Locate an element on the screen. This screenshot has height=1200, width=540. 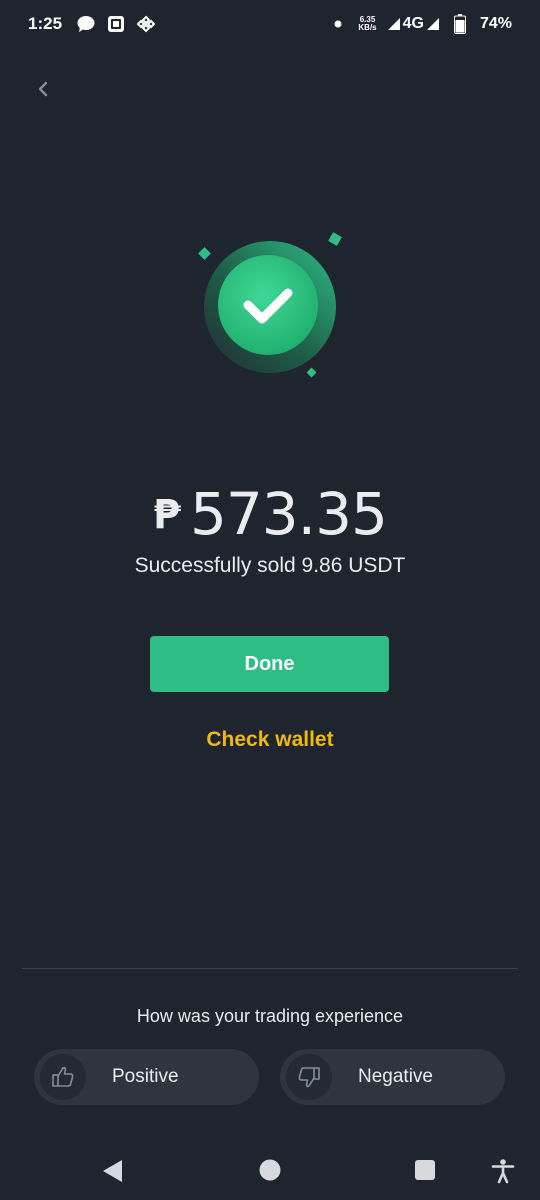
nav-recents-button is located at coordinates (425, 1170).